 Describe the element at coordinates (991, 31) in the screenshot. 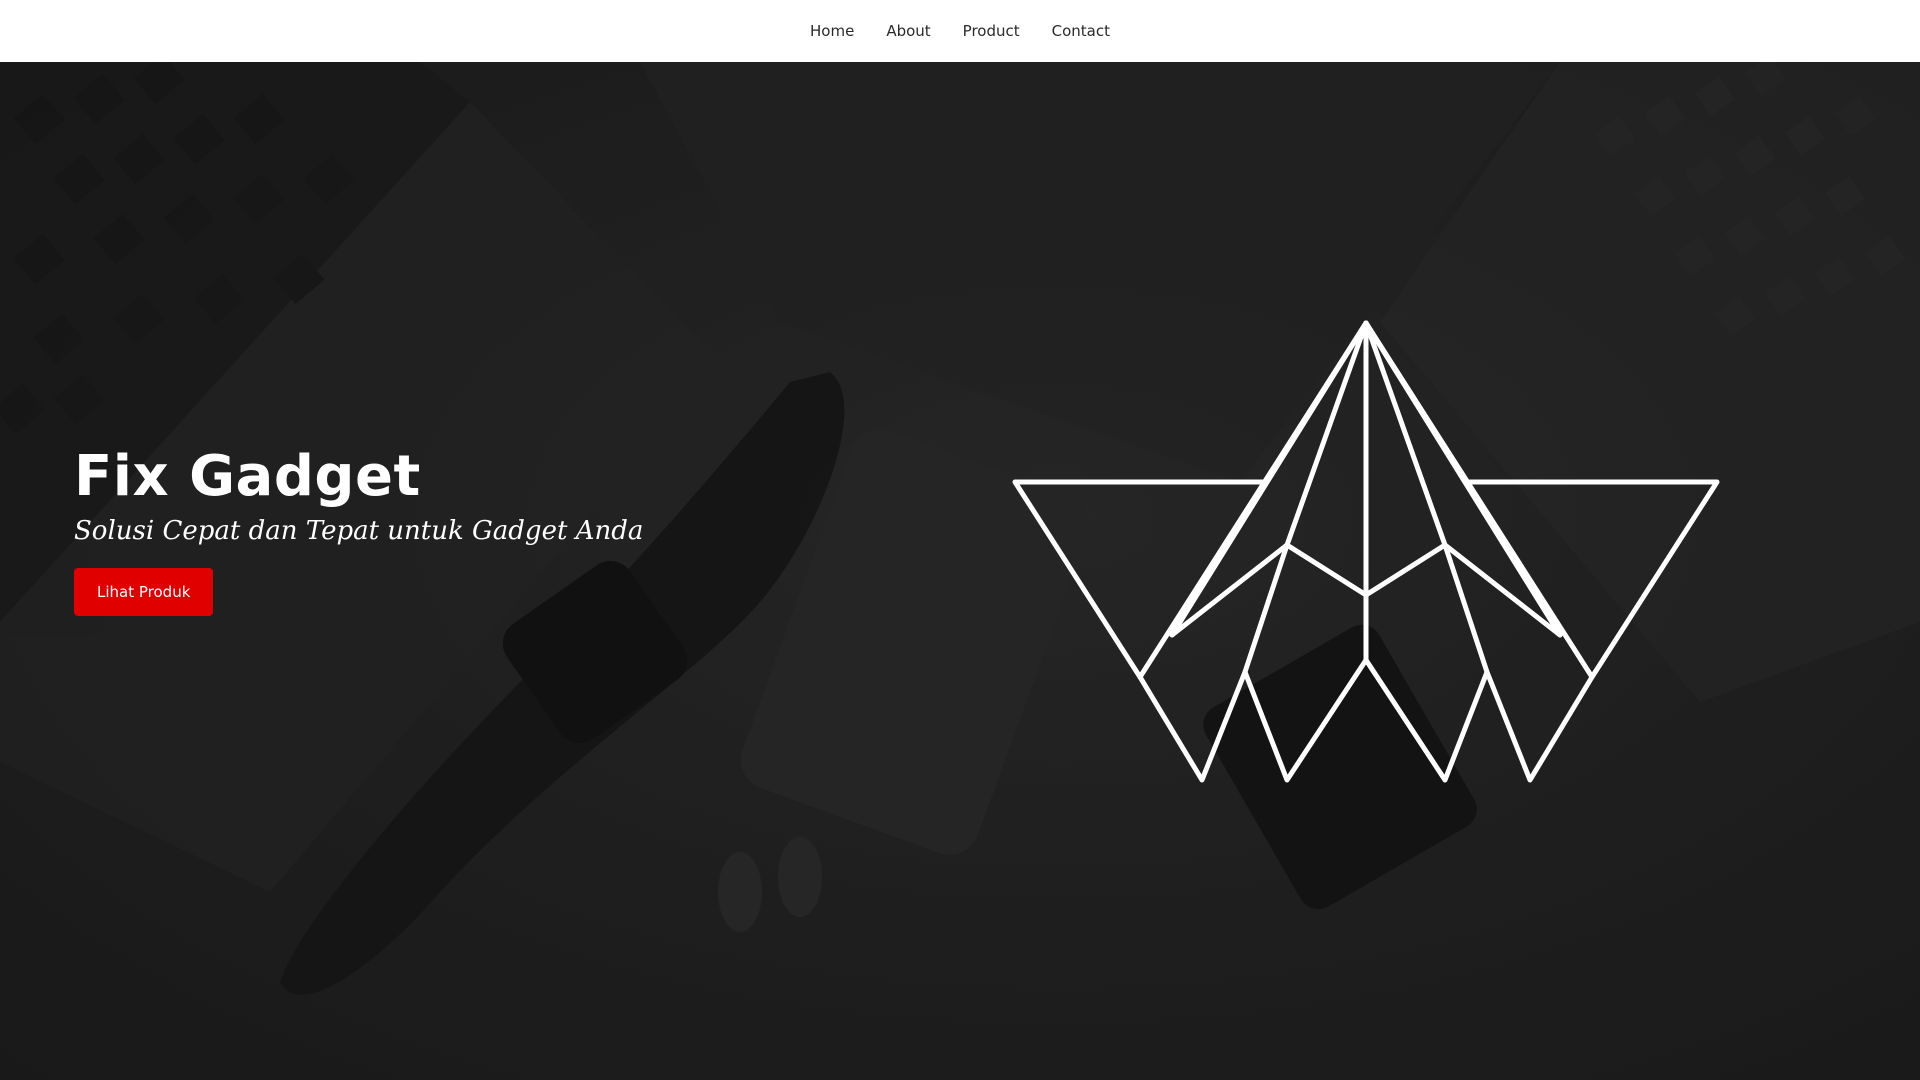

I see `nav-link-product: Product` at that location.